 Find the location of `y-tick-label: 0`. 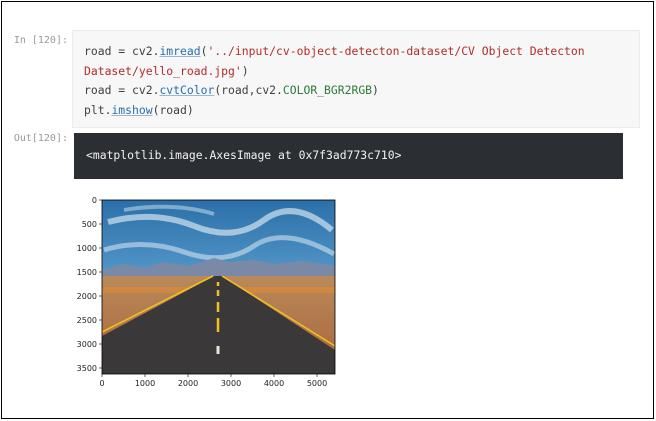

y-tick-label: 0 is located at coordinates (94, 200).